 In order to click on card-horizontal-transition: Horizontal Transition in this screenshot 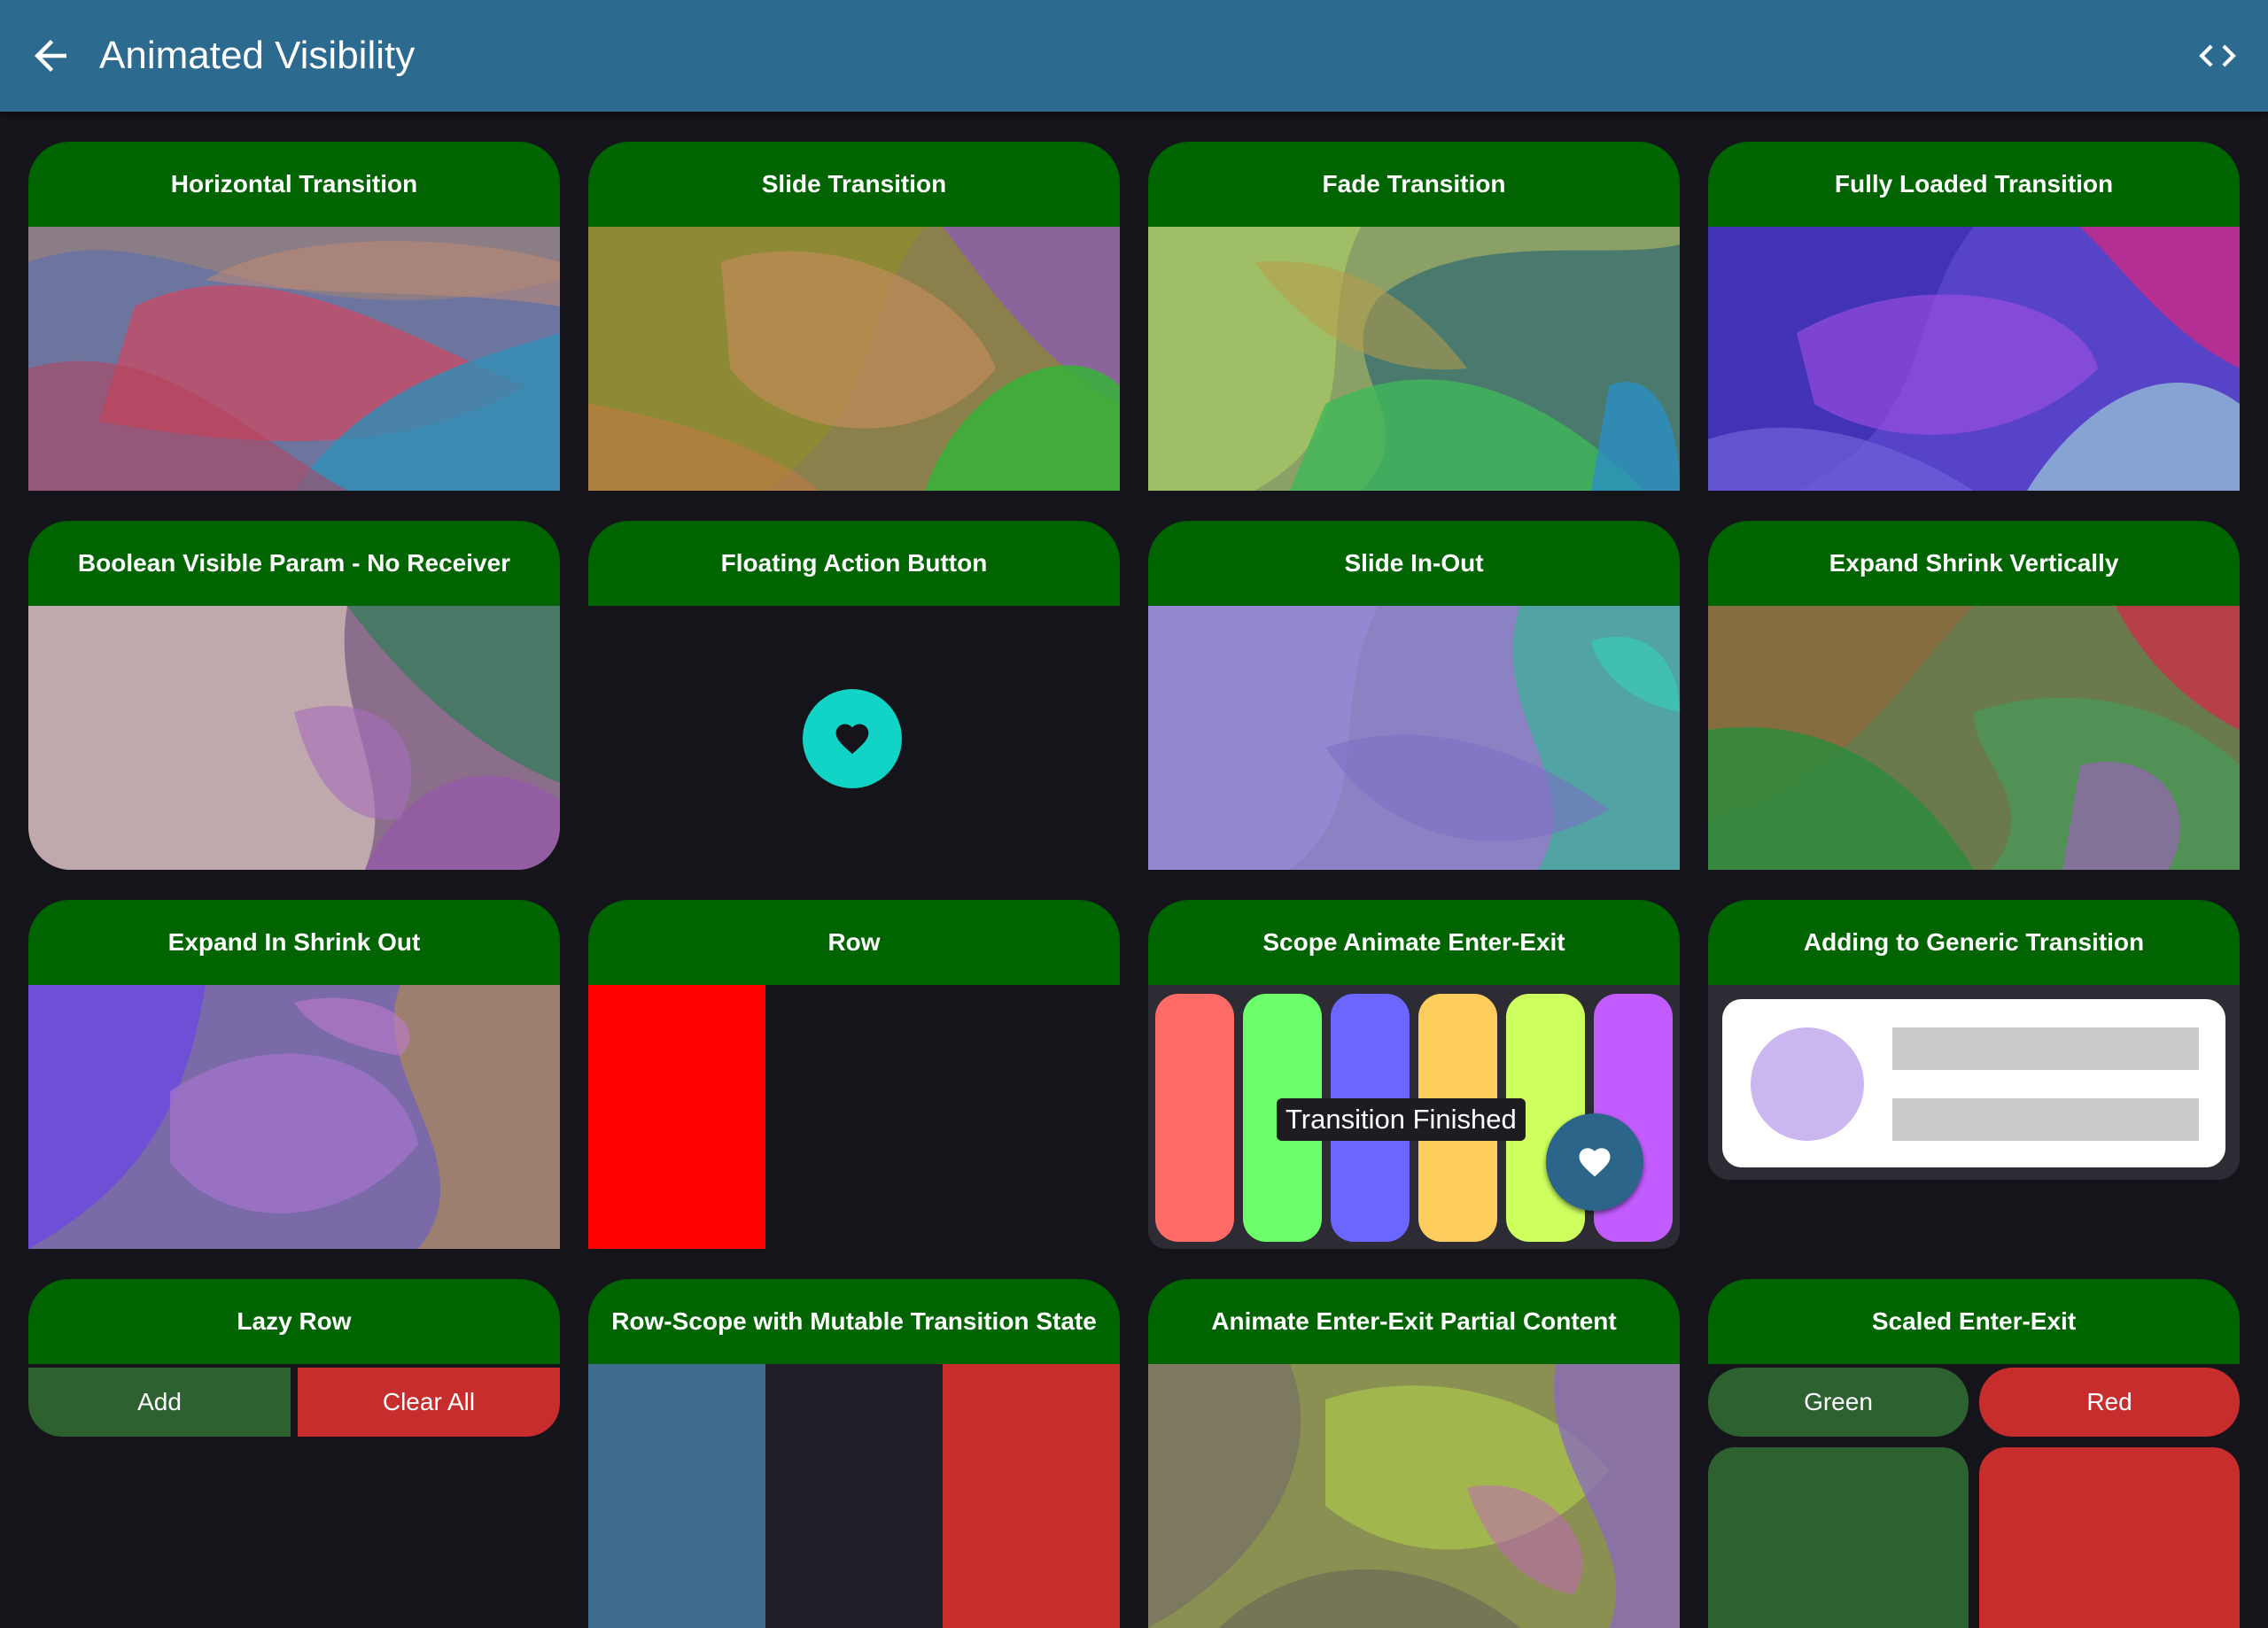, I will do `click(294, 316)`.